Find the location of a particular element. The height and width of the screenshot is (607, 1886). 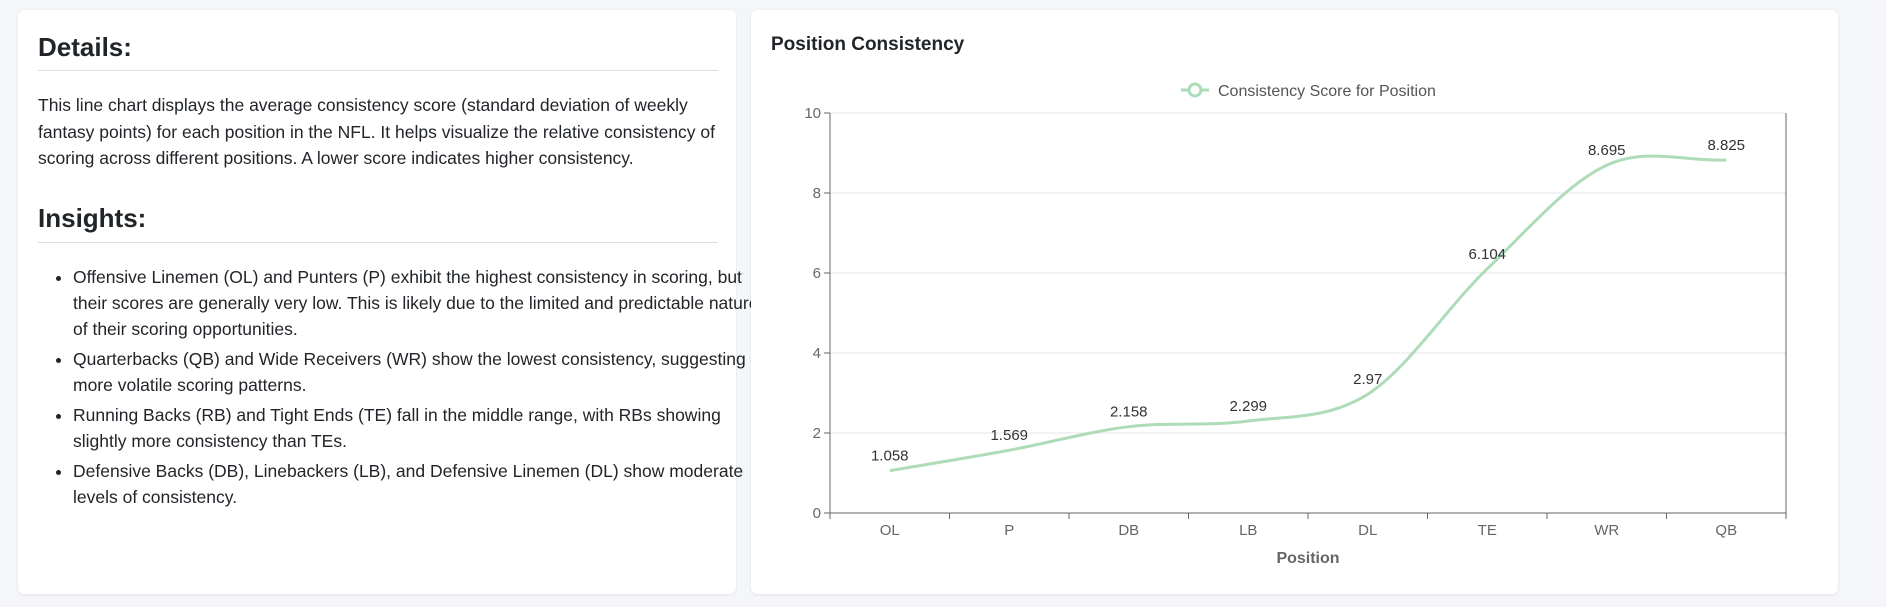

data-label: 1.058 is located at coordinates (890, 456).